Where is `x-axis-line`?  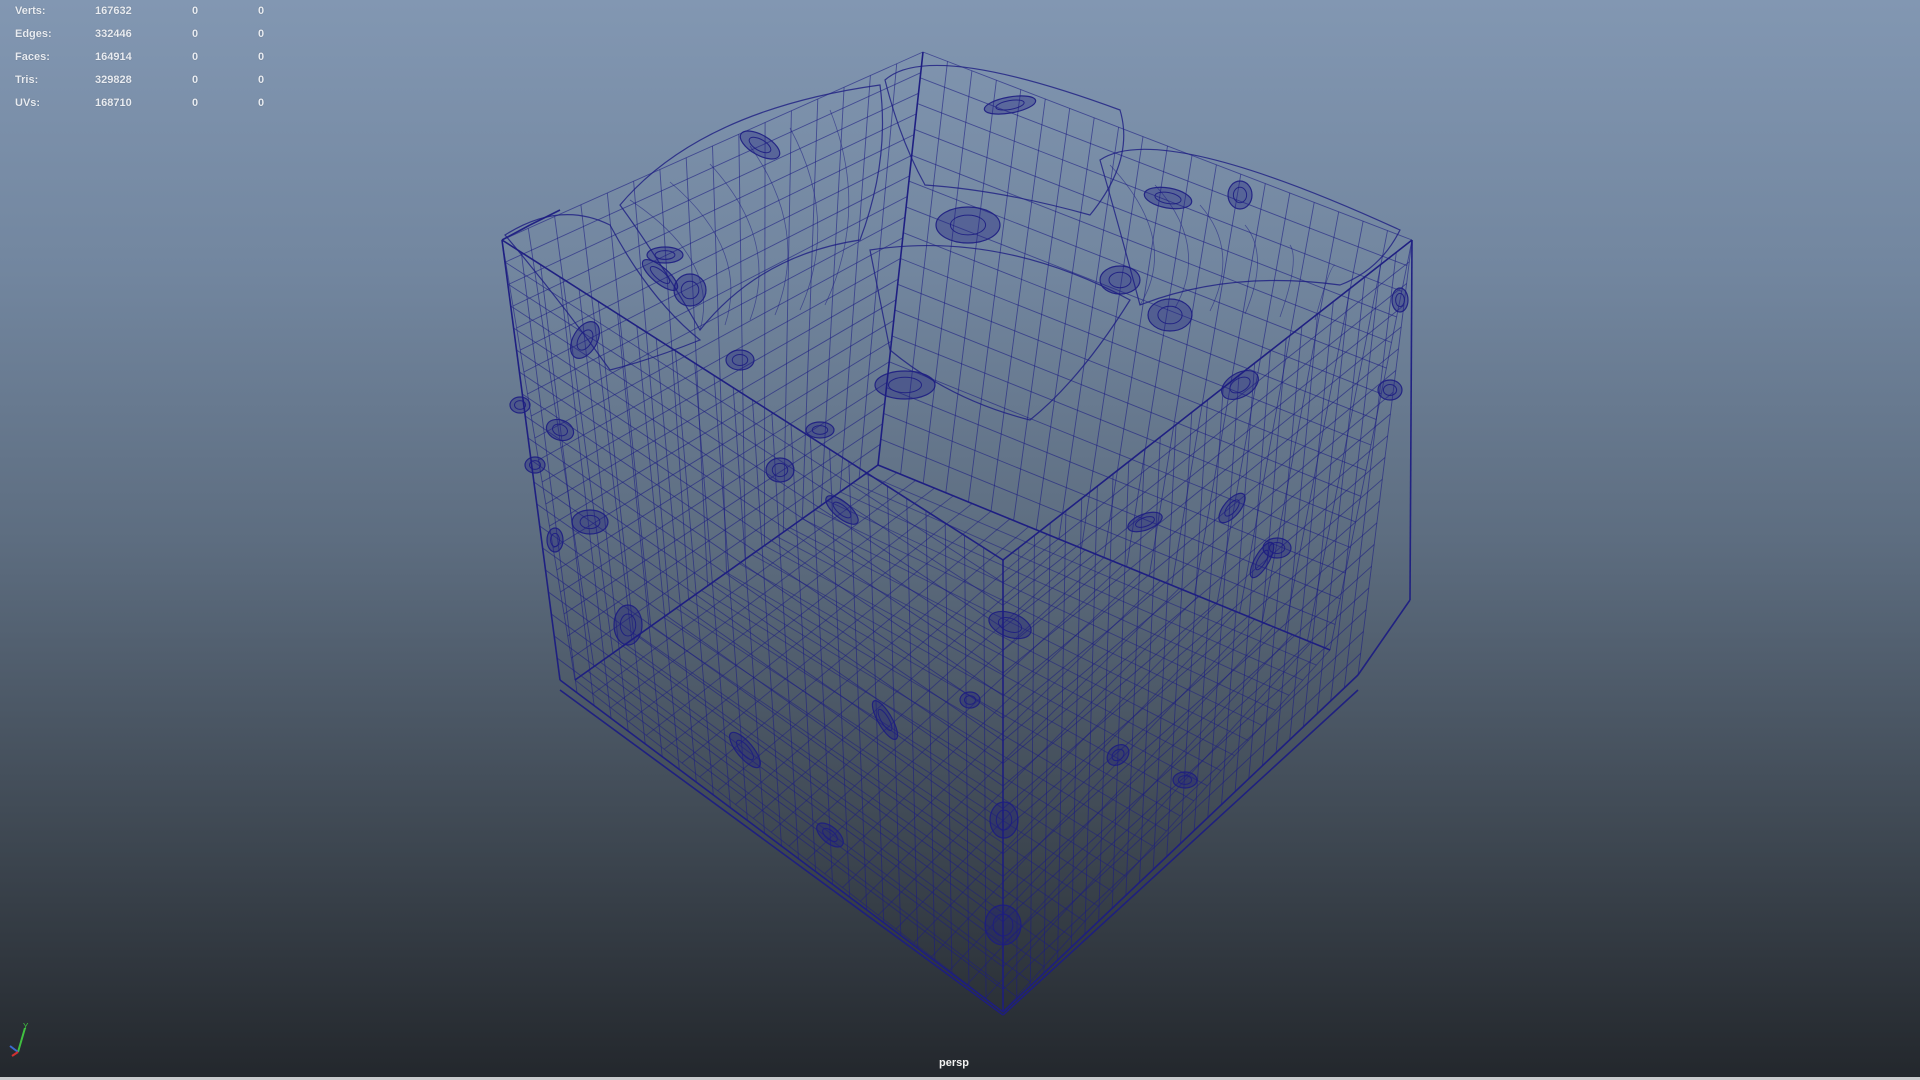
x-axis-line is located at coordinates (15, 1054).